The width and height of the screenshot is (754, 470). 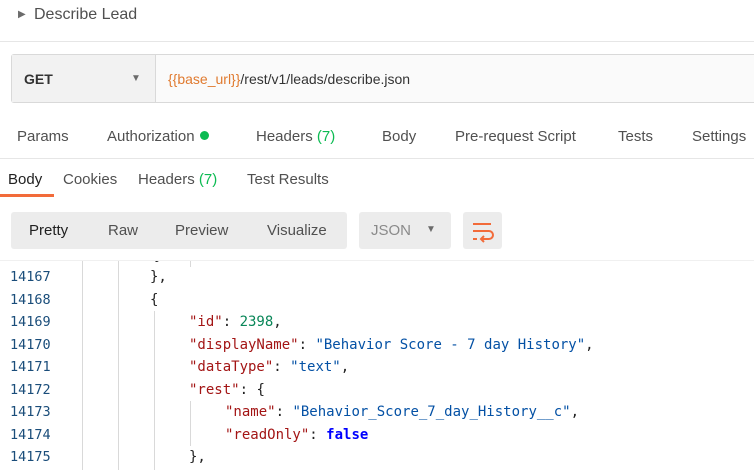 What do you see at coordinates (166, 179) in the screenshot?
I see `response-tab-headers-label: Headers` at bounding box center [166, 179].